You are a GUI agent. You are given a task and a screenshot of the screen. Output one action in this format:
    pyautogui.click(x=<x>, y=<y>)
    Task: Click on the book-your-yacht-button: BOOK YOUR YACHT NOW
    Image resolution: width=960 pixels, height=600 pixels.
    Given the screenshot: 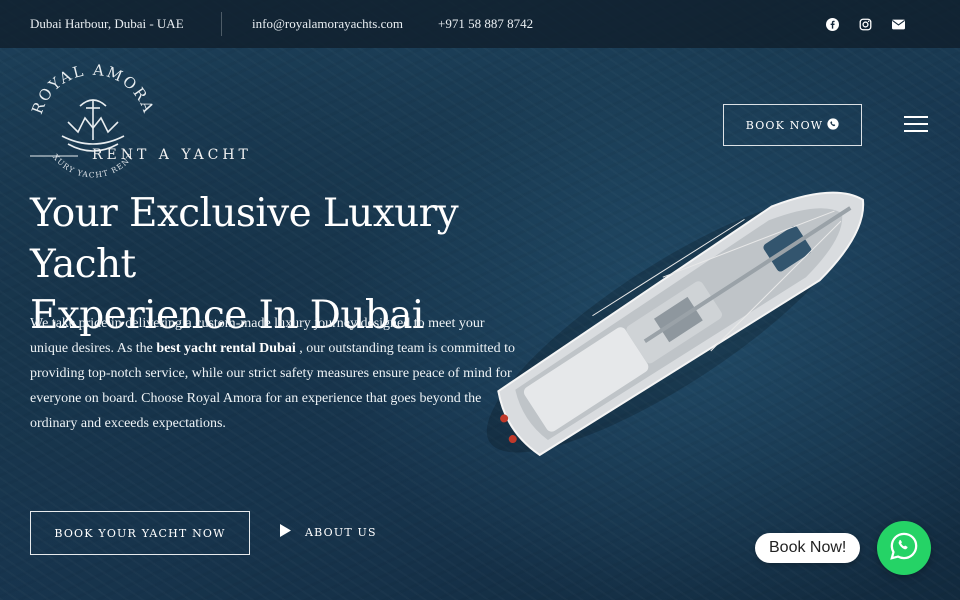 What is the action you would take?
    pyautogui.click(x=140, y=533)
    